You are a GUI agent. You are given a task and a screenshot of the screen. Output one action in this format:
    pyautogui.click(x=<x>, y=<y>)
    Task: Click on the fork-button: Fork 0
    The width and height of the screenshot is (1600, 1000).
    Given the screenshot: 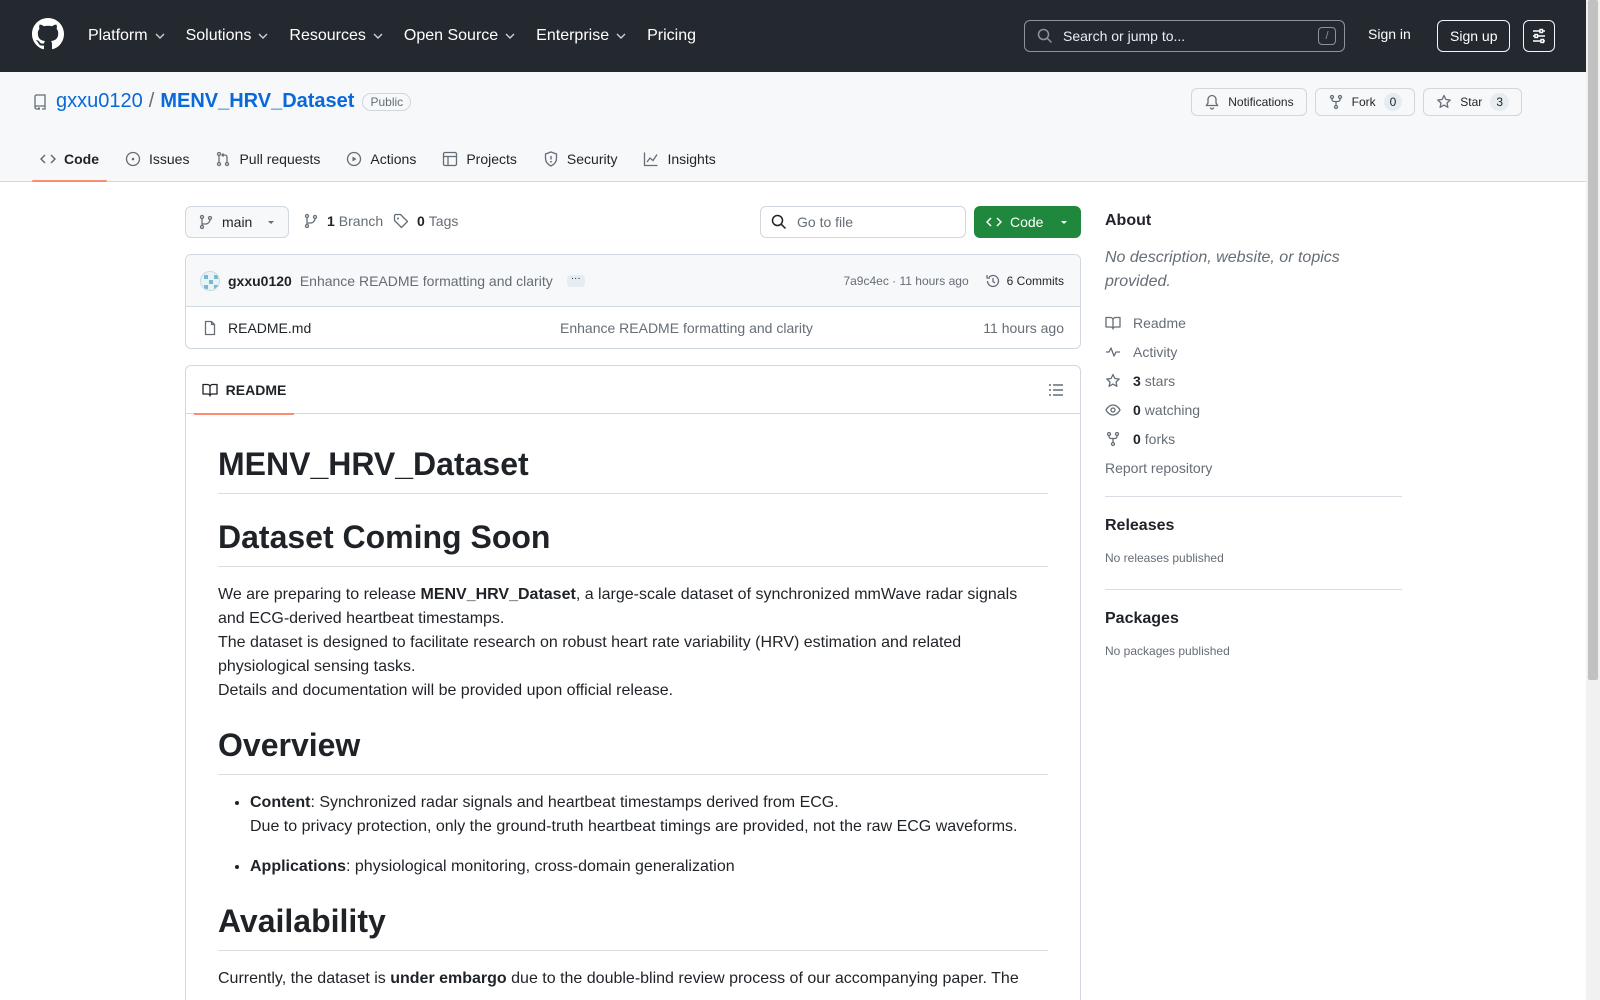 What is the action you would take?
    pyautogui.click(x=1365, y=102)
    